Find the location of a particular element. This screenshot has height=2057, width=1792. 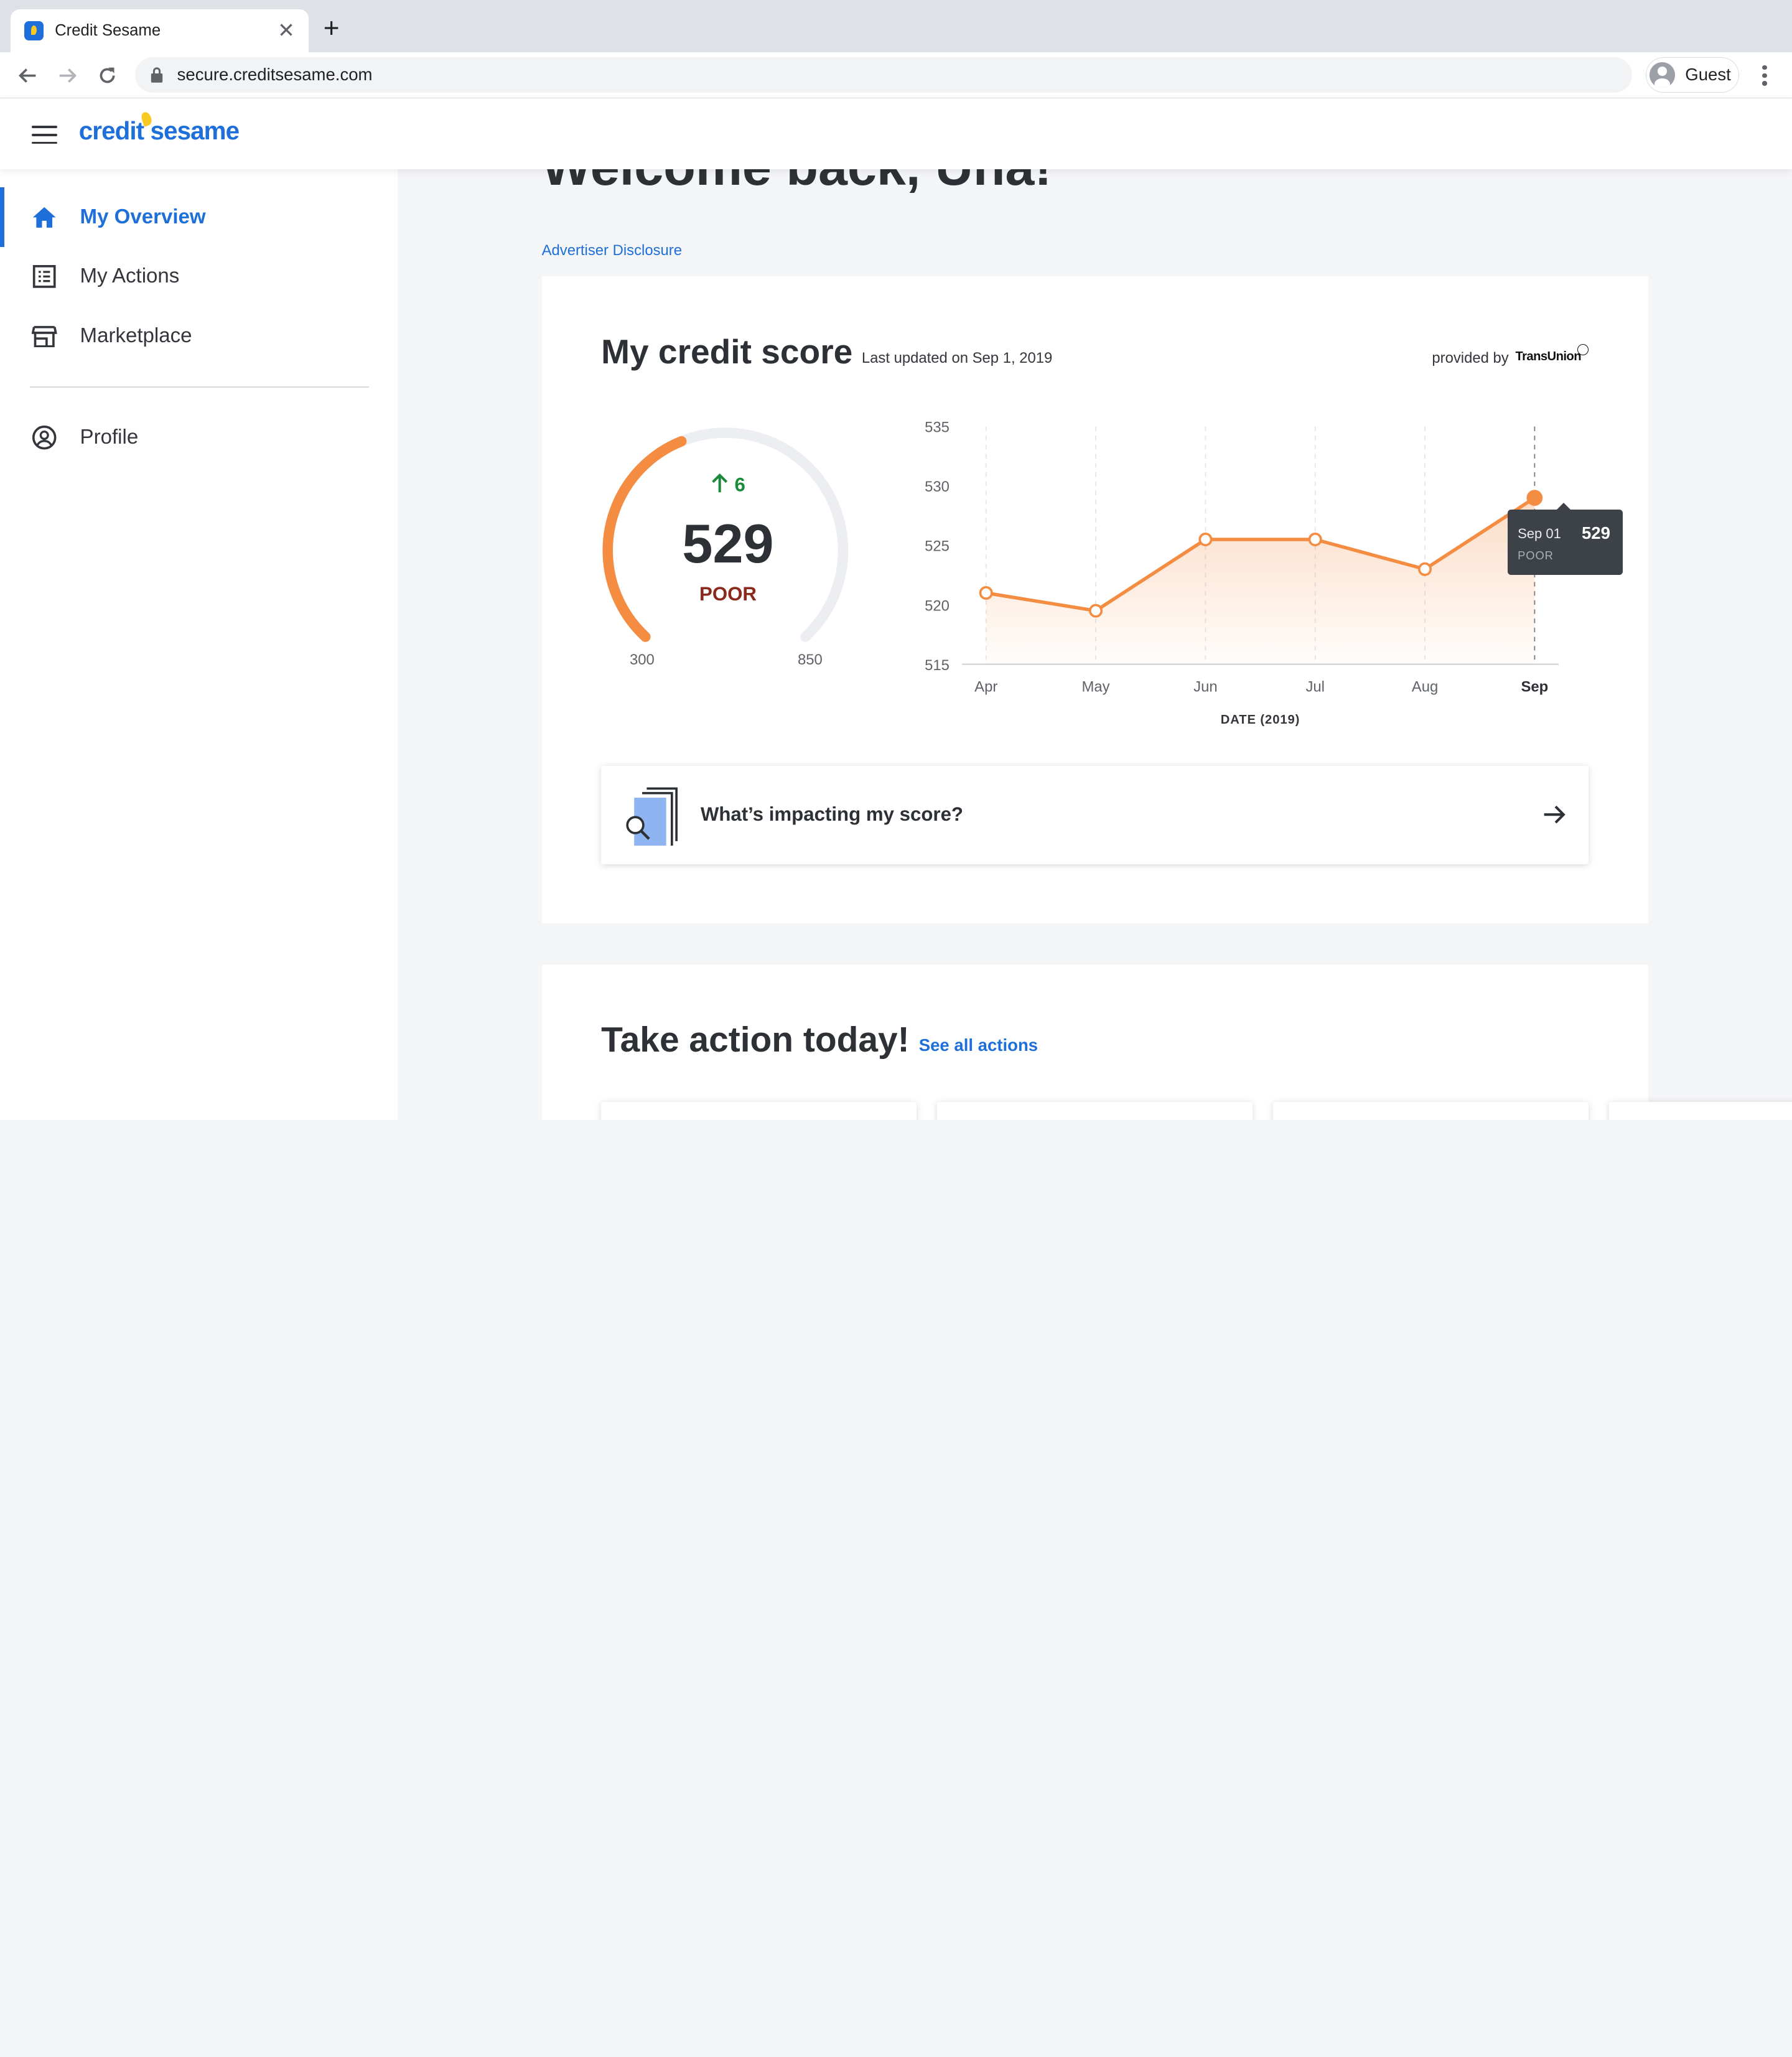

arrow-up-icon is located at coordinates (720, 483).